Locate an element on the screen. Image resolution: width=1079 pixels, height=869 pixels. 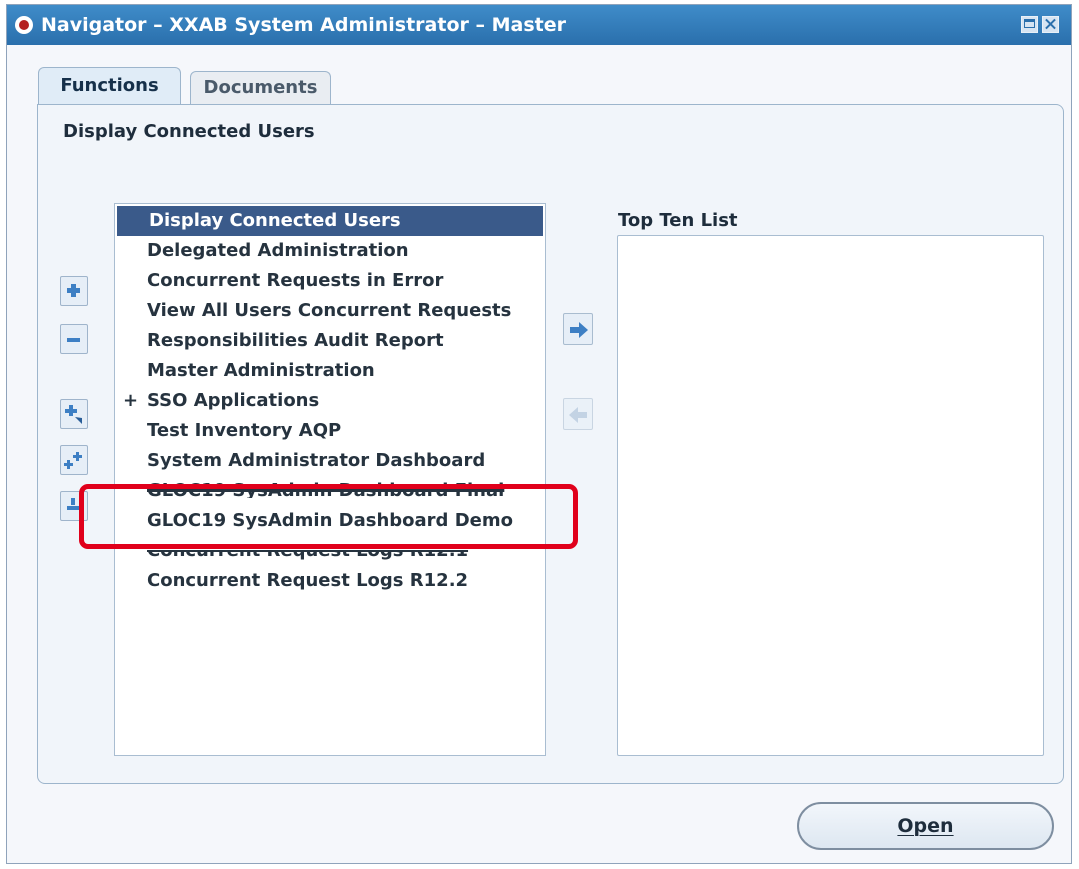
list-item: Display Connected Users is located at coordinates (330, 221).